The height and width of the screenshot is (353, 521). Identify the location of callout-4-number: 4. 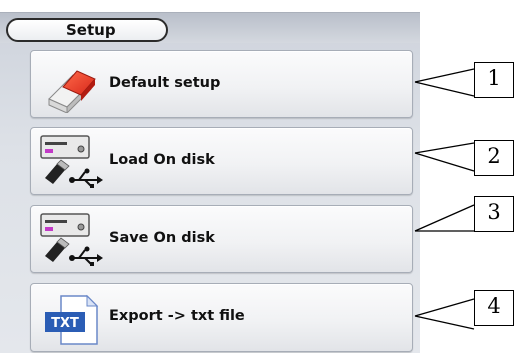
(494, 306).